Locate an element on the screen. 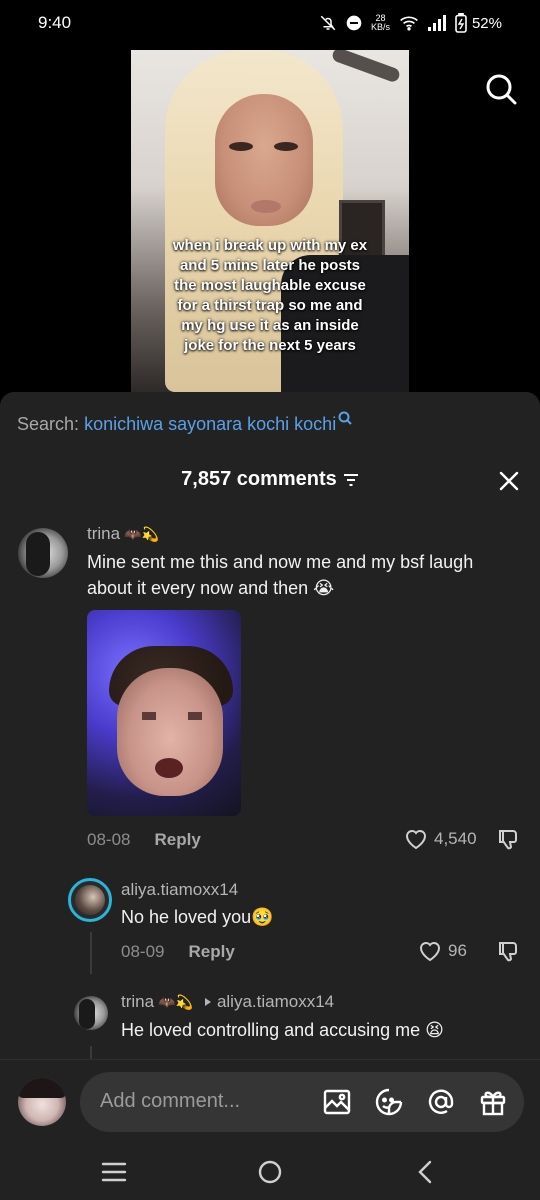 The height and width of the screenshot is (1200, 540). comment-date: 08-08 is located at coordinates (109, 839).